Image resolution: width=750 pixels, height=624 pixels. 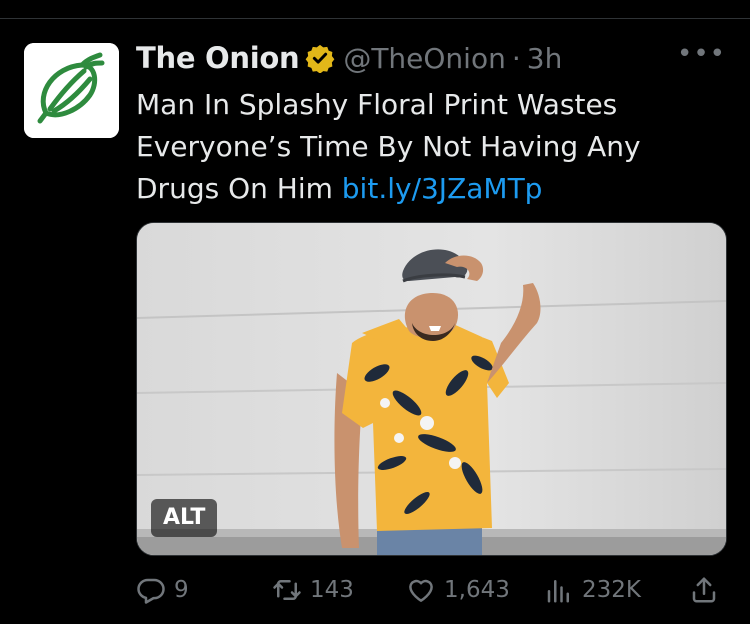 I want to click on tweet-actions: 9 143 1,643 232K, so click(x=430, y=590).